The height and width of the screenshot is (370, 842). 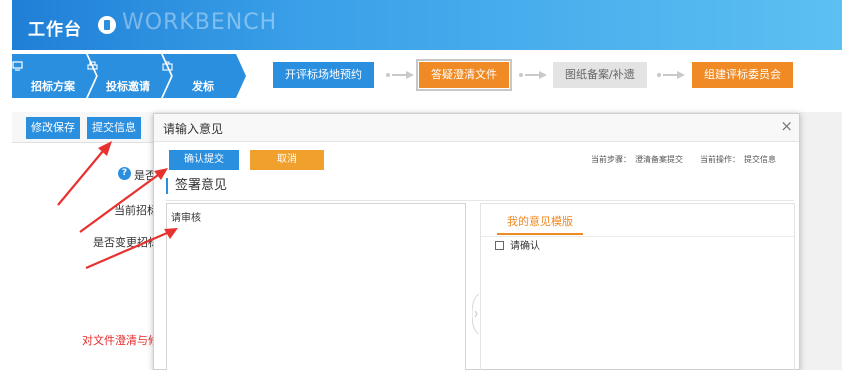 What do you see at coordinates (54, 76) in the screenshot?
I see `phase-tab-bidding-plan: 招标方案` at bounding box center [54, 76].